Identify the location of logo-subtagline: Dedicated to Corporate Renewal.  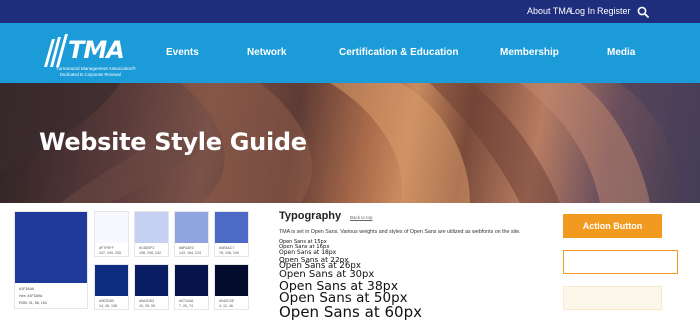
(90, 74).